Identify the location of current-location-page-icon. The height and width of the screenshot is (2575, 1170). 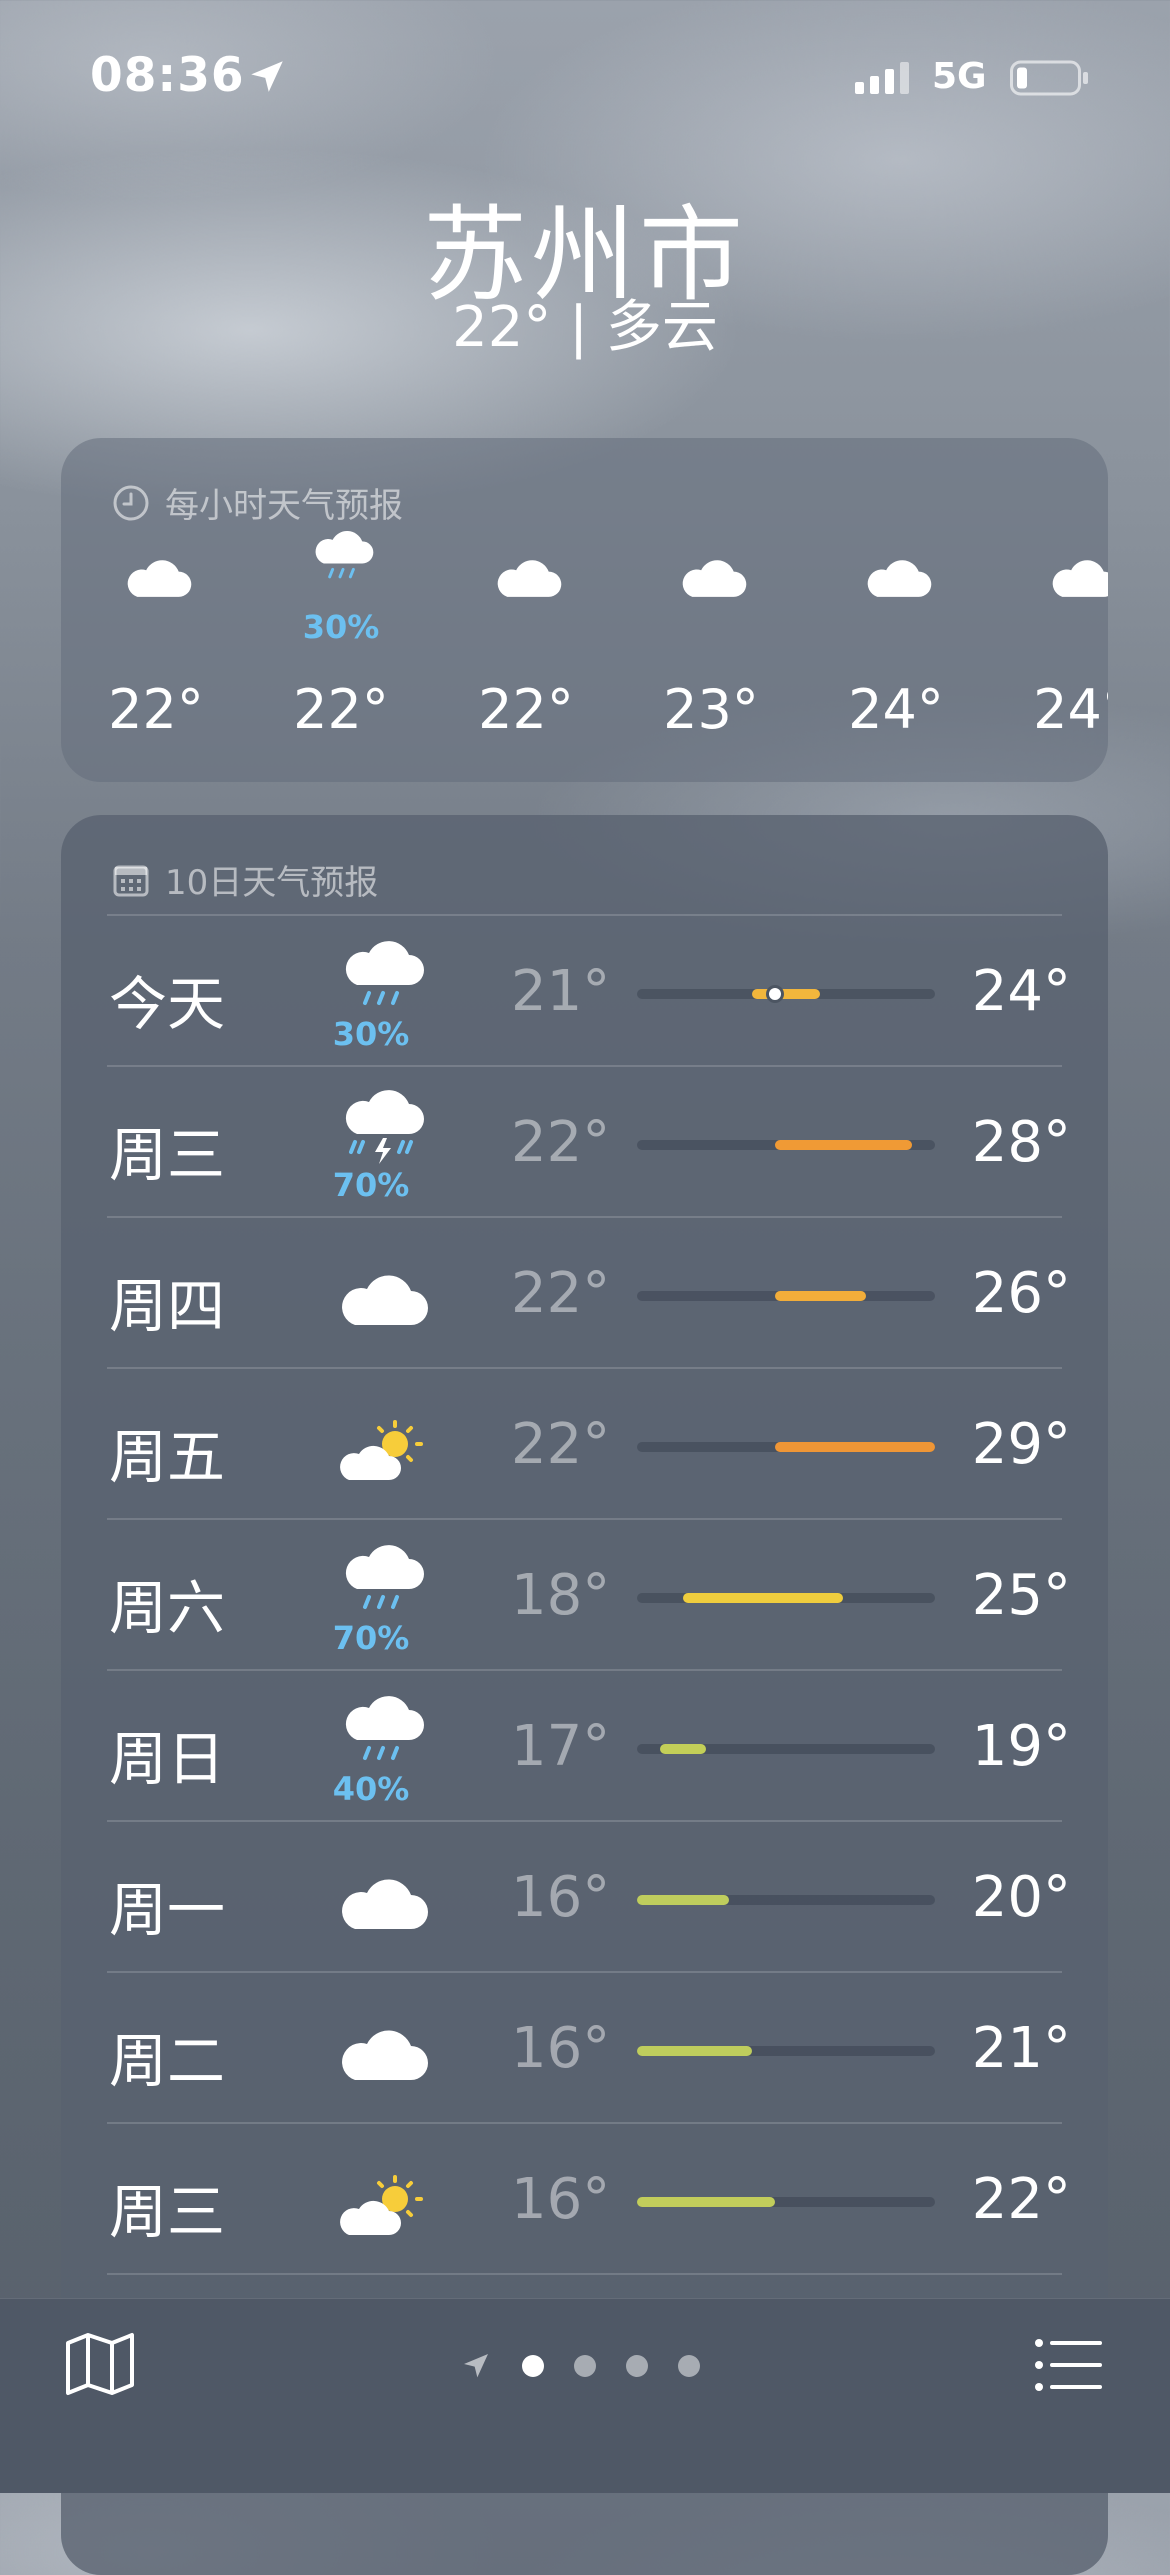
(476, 2366).